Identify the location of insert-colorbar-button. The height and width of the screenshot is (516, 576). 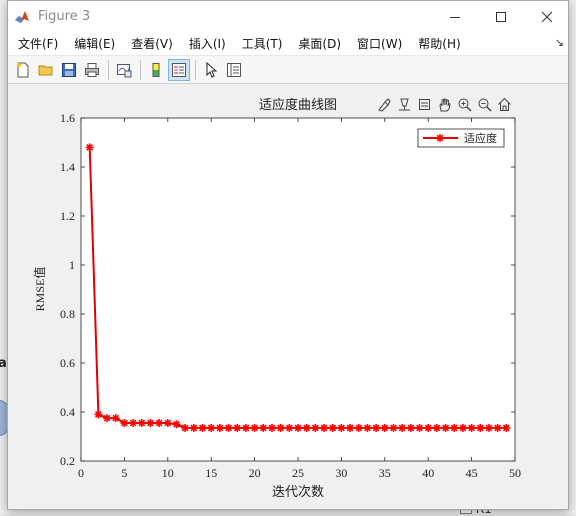
(156, 70).